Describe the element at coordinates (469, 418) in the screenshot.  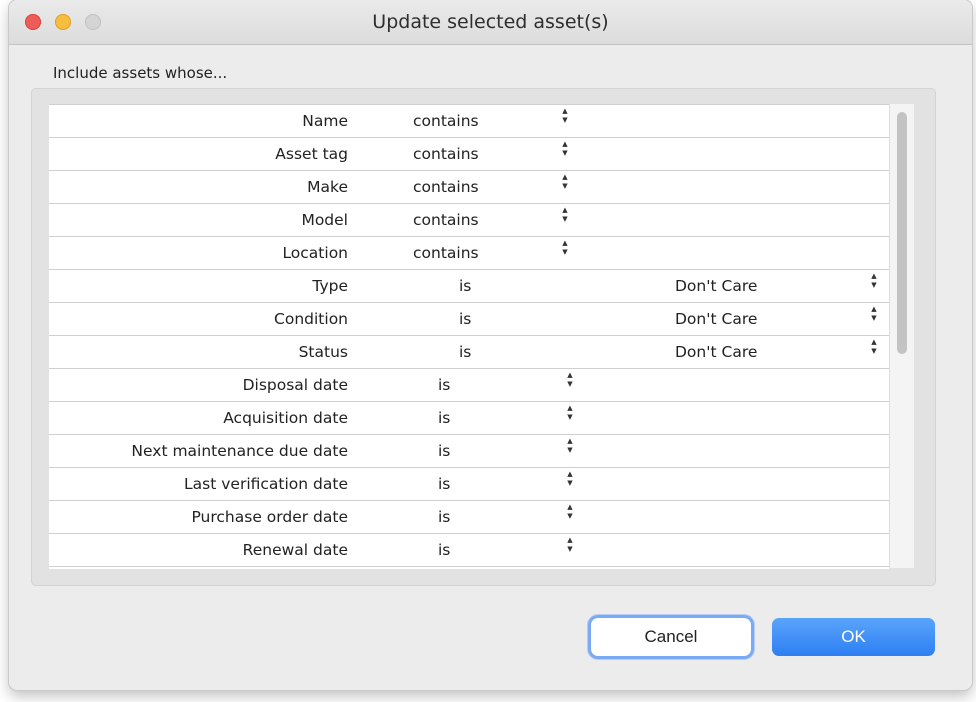
I see `criteria-row: Acquisition date is ▲ ▼` at that location.